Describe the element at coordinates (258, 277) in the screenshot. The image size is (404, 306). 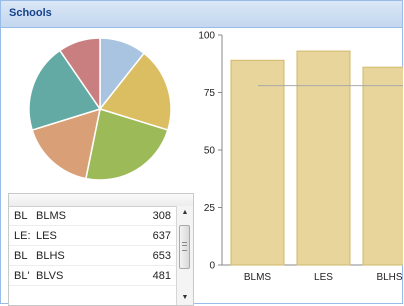
I see `x-tick-label: BLMS` at that location.